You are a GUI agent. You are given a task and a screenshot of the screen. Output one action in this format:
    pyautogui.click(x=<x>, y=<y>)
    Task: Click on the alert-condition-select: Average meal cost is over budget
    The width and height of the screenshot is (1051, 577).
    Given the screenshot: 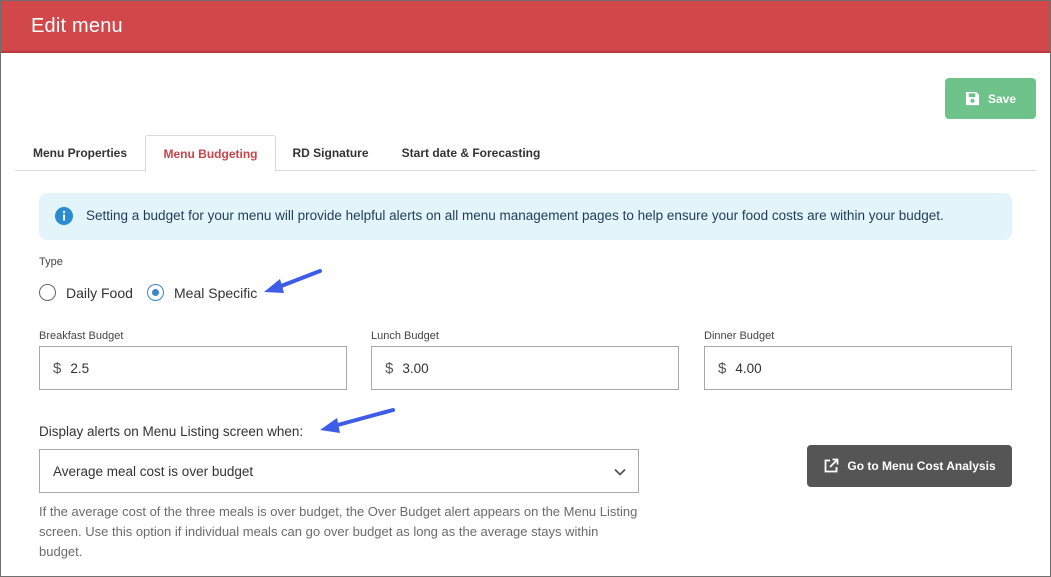 What is the action you would take?
    pyautogui.click(x=339, y=471)
    